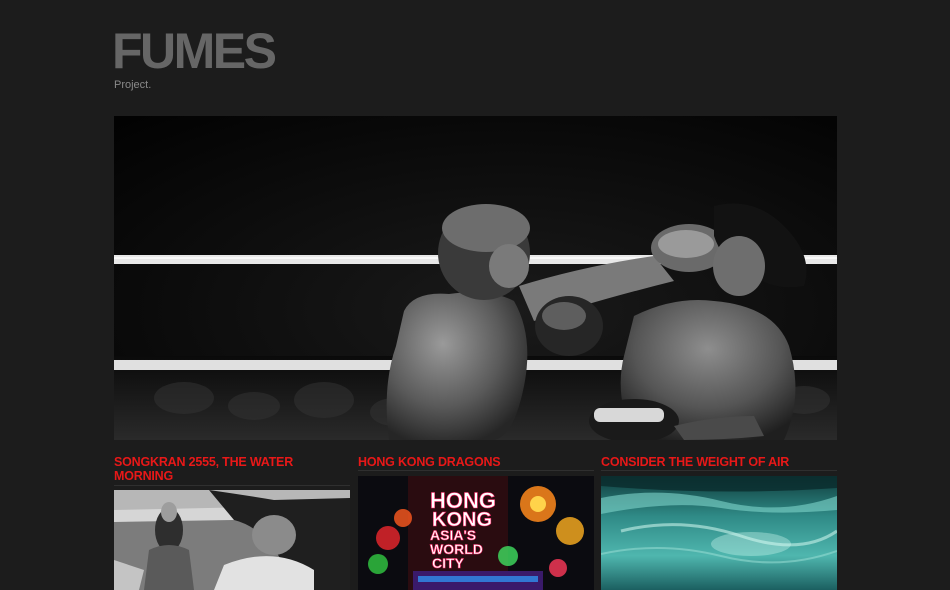 This screenshot has height=590, width=950. I want to click on sign-text-city: CITY, so click(448, 563).